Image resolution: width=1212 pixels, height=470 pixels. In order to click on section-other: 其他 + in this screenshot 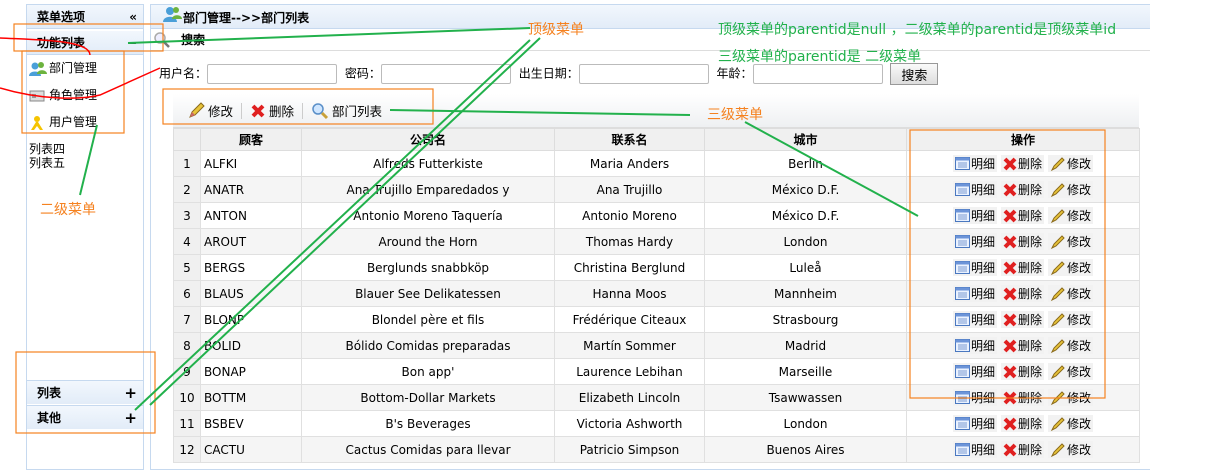, I will do `click(85, 417)`.